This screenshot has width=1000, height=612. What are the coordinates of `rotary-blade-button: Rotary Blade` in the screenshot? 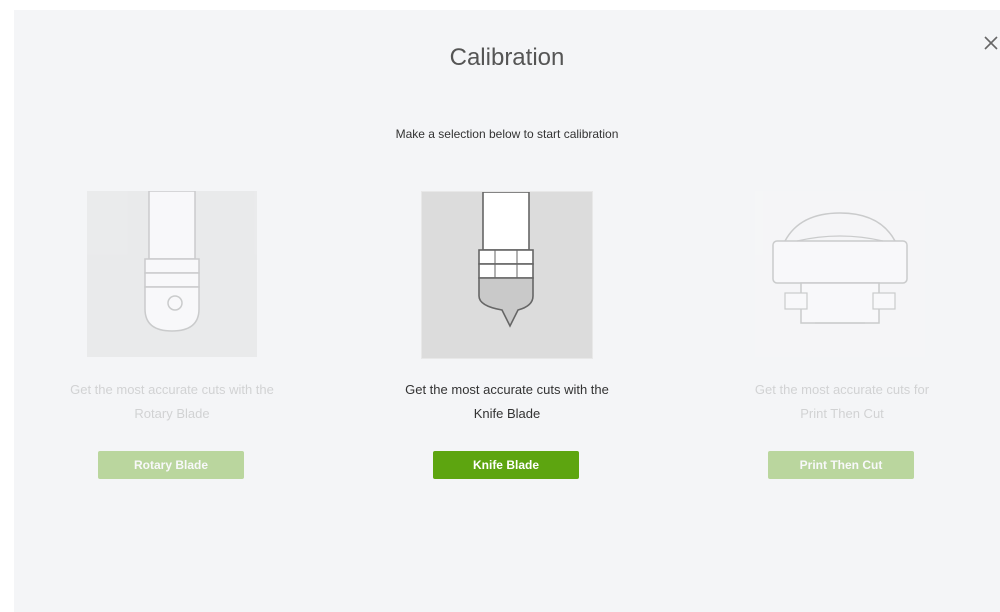 It's located at (171, 465).